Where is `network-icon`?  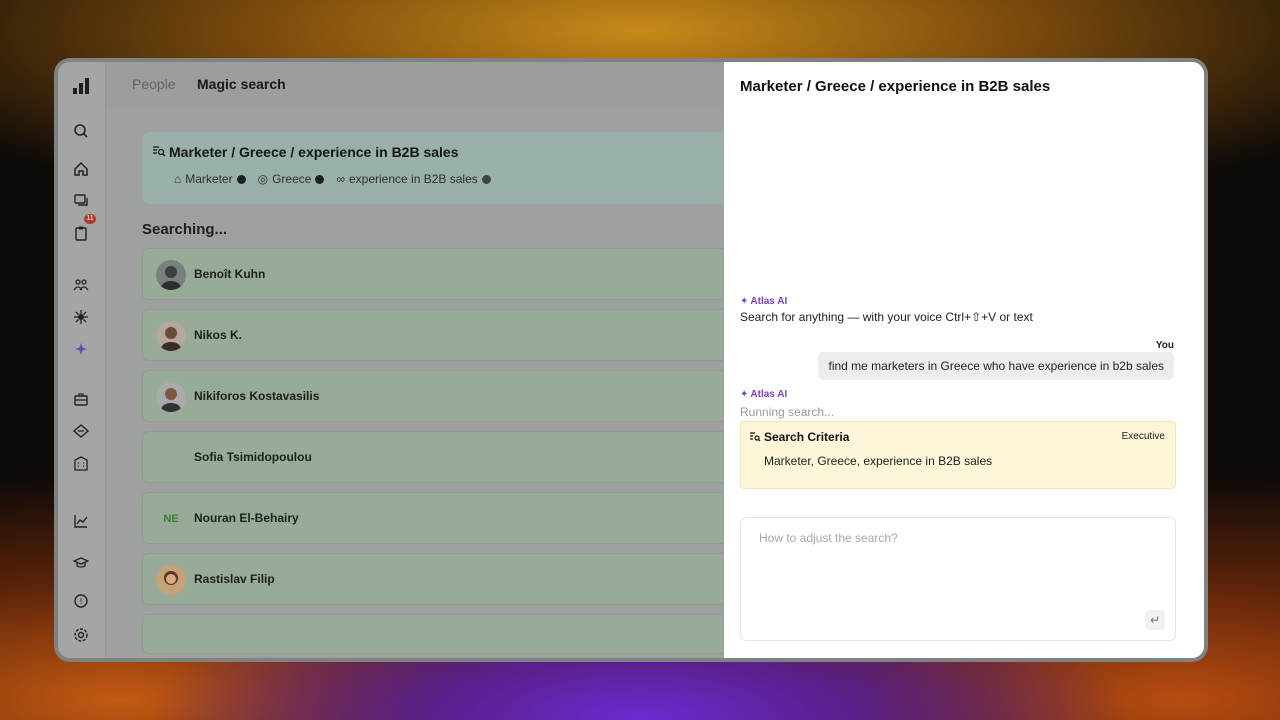
network-icon is located at coordinates (81, 317).